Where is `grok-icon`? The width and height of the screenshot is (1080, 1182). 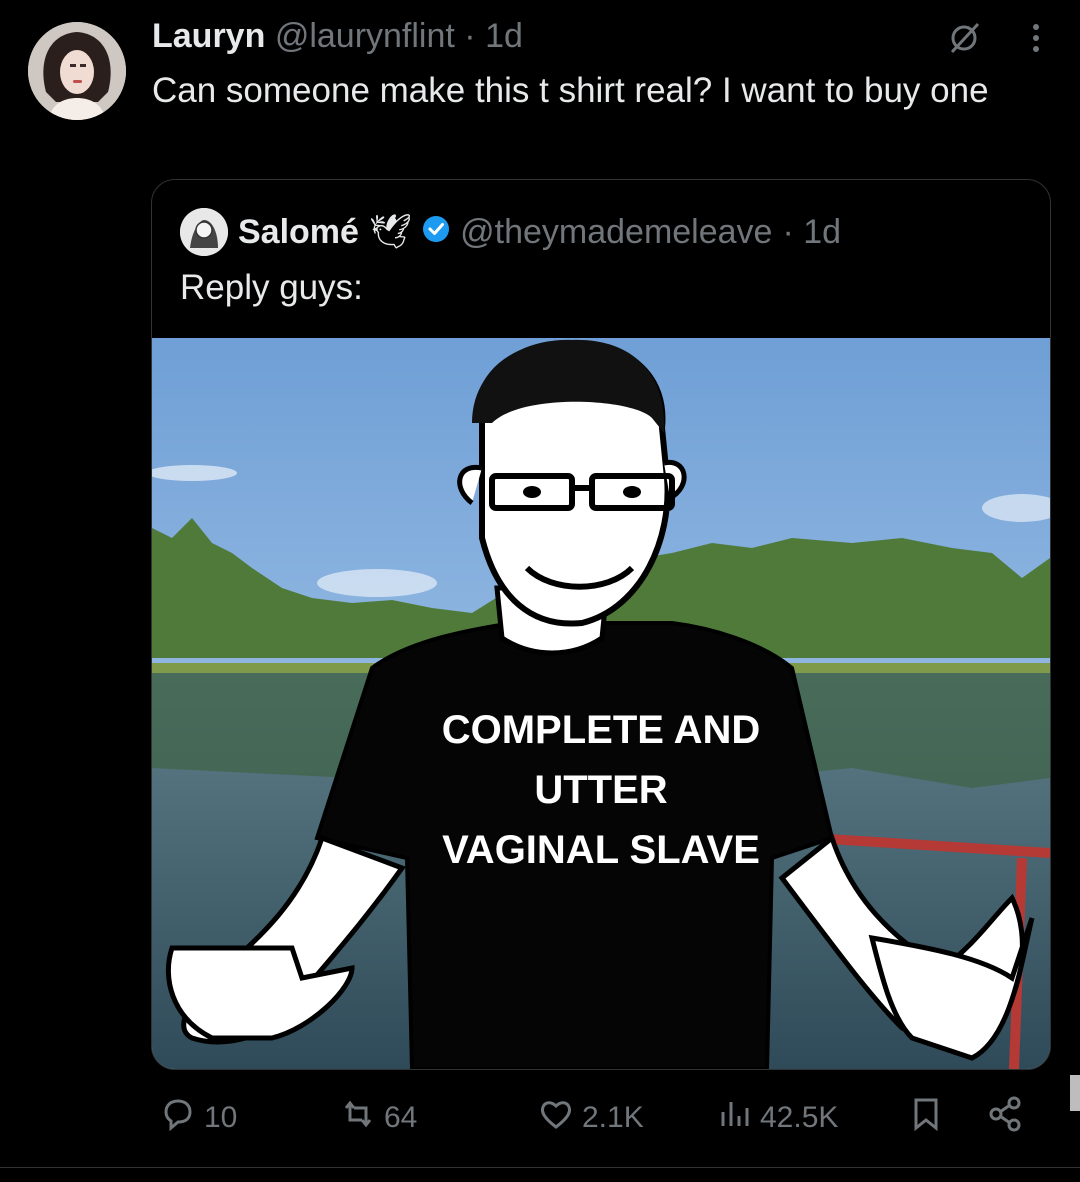
grok-icon is located at coordinates (964, 40).